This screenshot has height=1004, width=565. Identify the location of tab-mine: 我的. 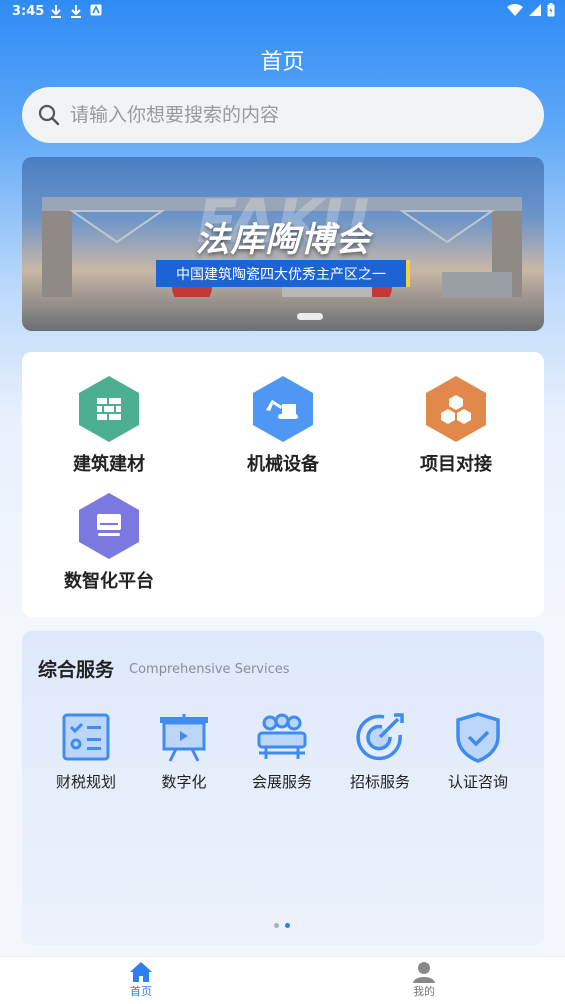
(424, 980).